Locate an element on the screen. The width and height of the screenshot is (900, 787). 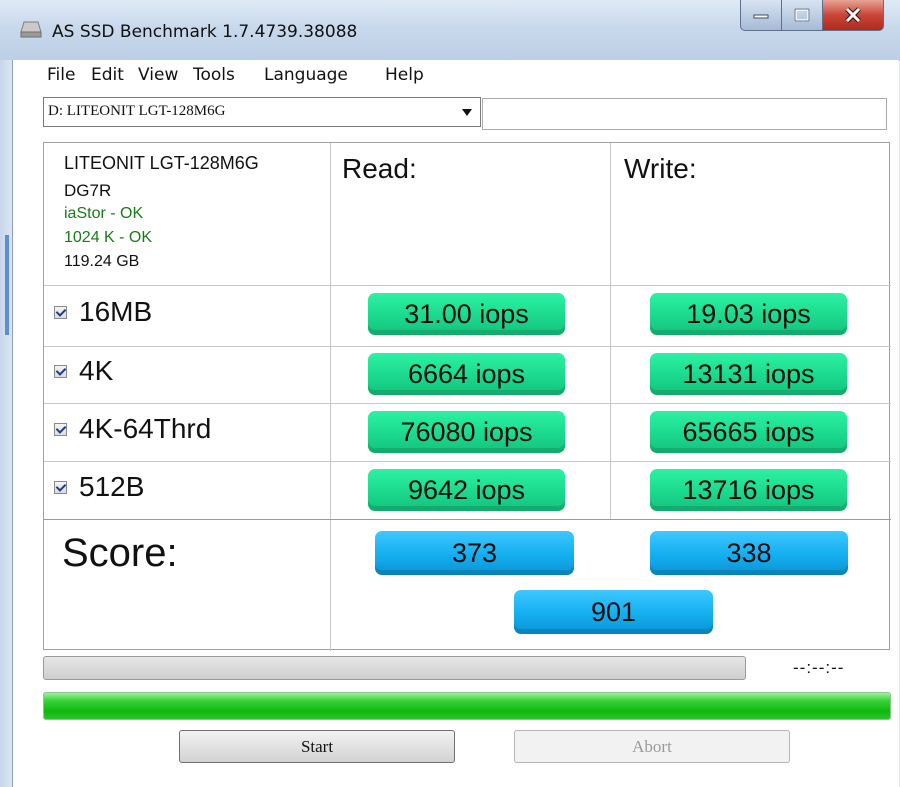
write-result-4k-64thrd: 65665 iops is located at coordinates (748, 432).